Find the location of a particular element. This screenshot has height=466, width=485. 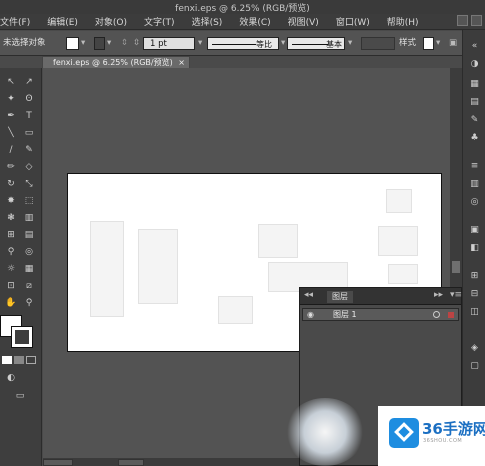

expand-panel-icon: ▸▸ is located at coordinates (438, 295).